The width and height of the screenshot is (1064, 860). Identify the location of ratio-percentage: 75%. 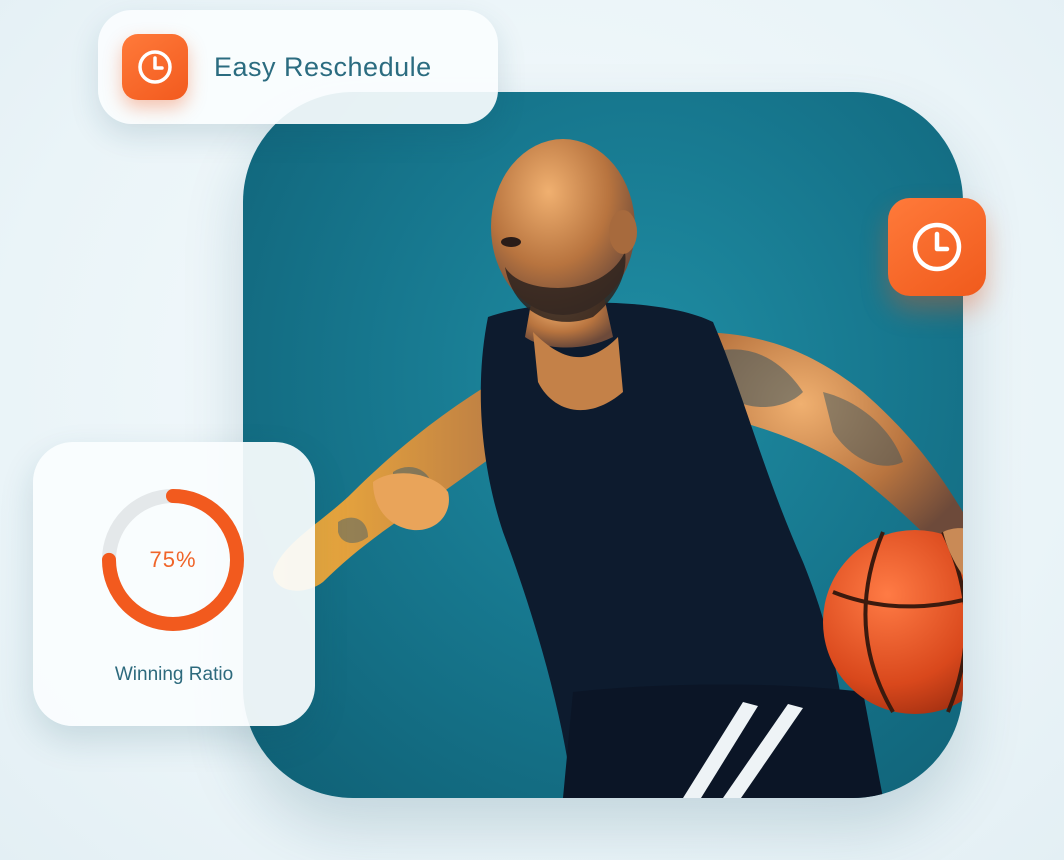
(173, 559).